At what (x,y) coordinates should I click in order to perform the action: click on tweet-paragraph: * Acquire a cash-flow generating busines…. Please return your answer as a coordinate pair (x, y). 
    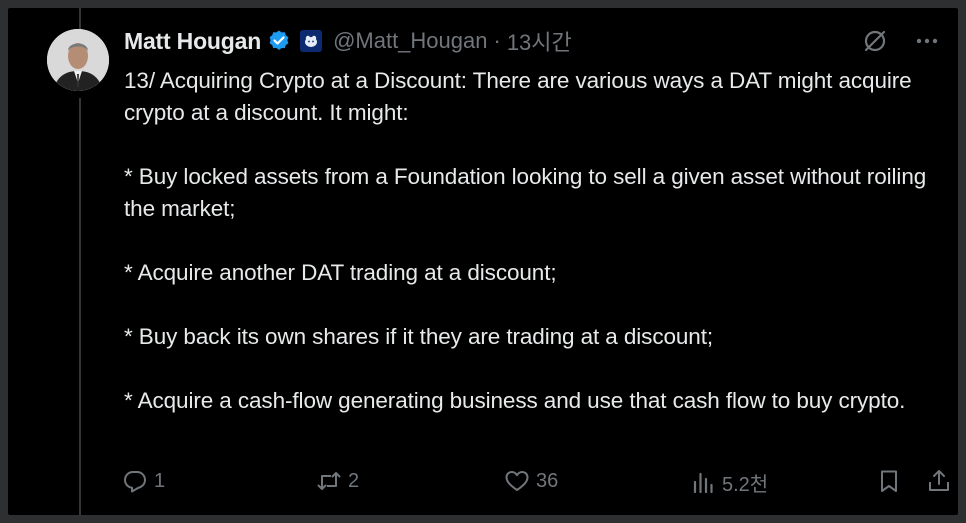
    Looking at the image, I should click on (515, 400).